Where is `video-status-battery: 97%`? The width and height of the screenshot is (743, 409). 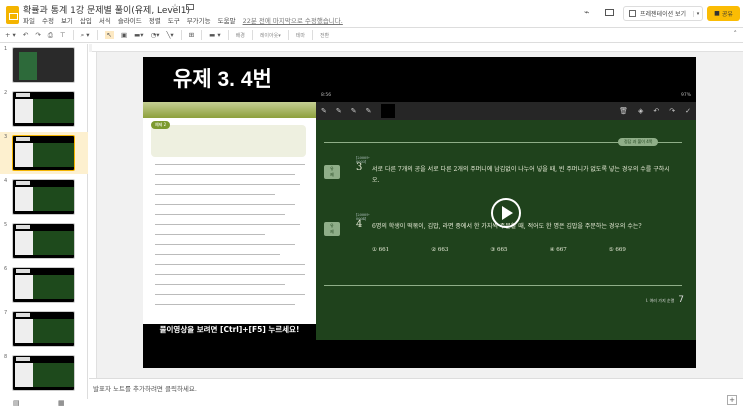
video-status-battery: 97% is located at coordinates (685, 95).